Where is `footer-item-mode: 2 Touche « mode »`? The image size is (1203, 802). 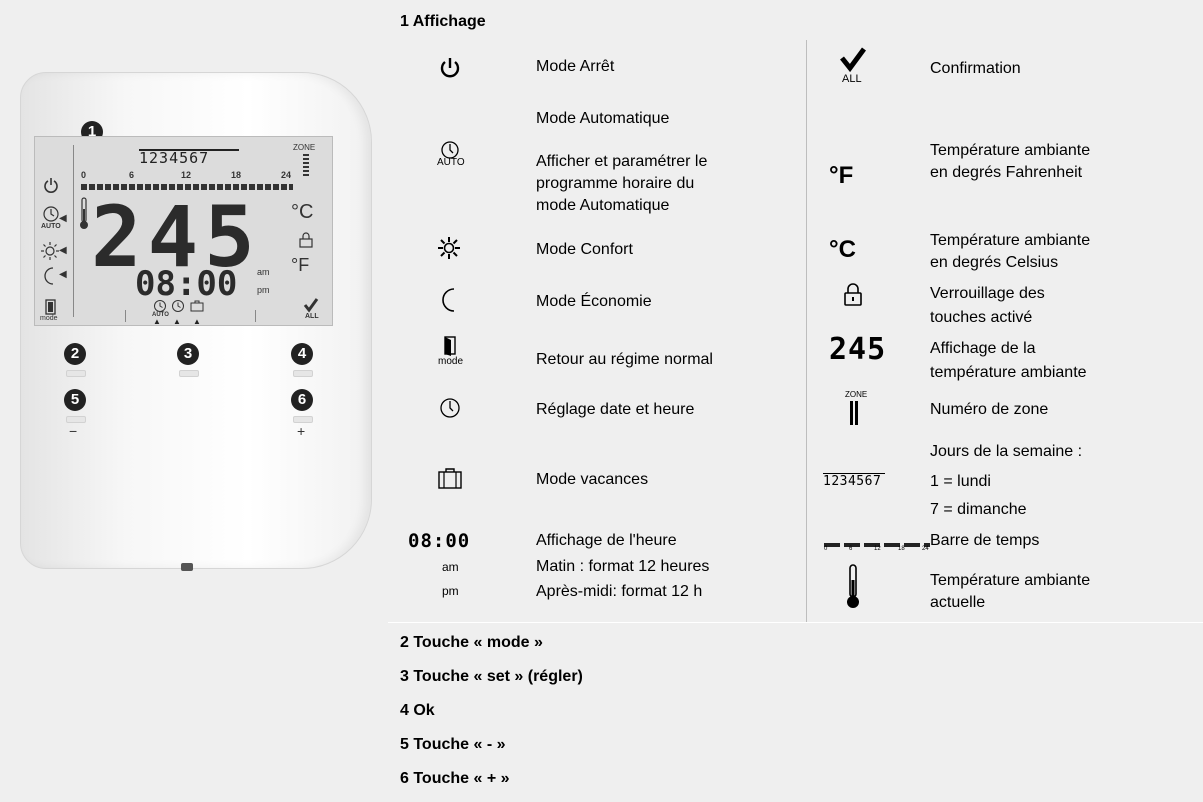 footer-item-mode: 2 Touche « mode » is located at coordinates (471, 642).